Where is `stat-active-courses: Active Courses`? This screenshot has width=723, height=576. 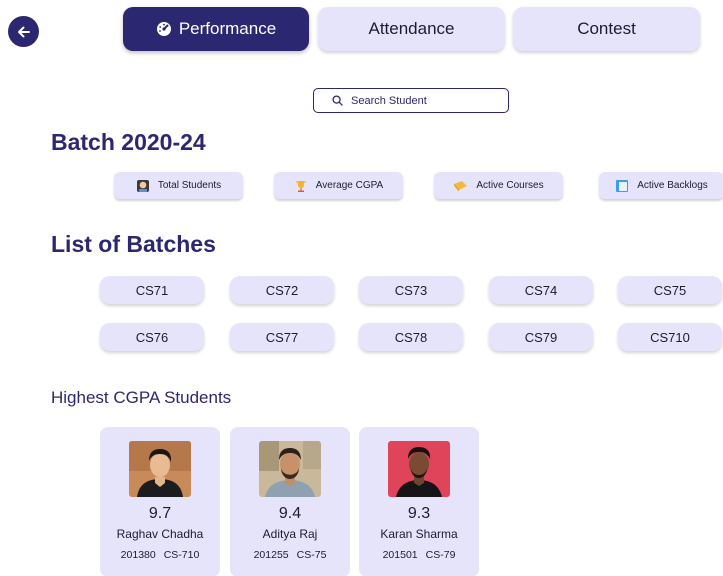
stat-active-courses: Active Courses is located at coordinates (498, 185).